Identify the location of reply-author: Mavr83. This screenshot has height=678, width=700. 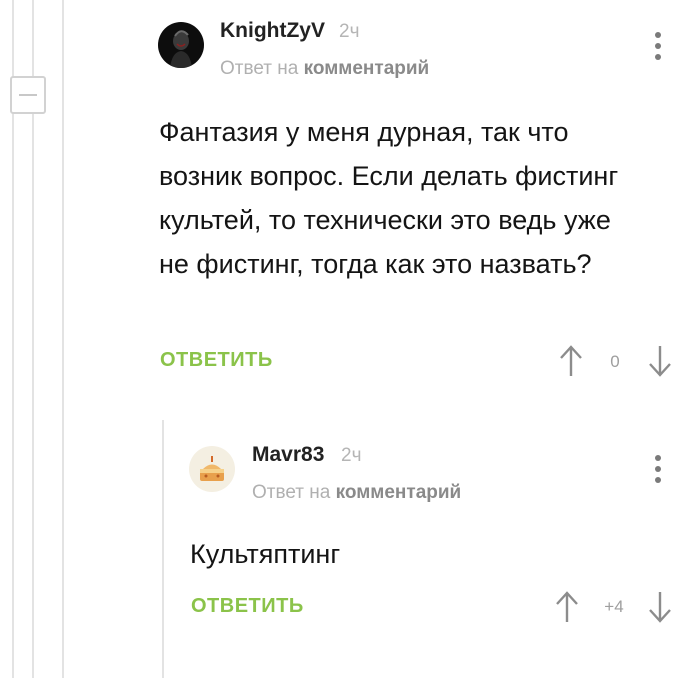
(288, 455).